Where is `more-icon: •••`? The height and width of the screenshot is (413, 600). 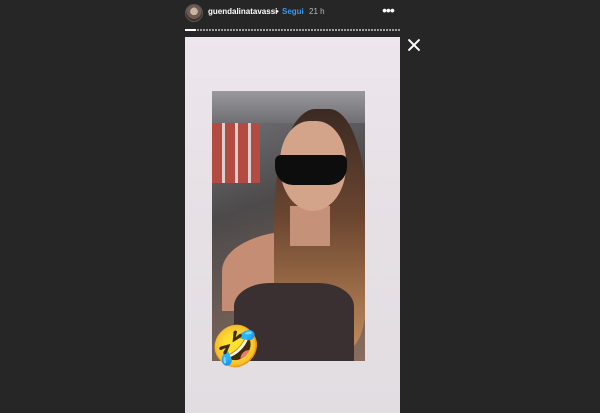
more-icon: ••• is located at coordinates (388, 10).